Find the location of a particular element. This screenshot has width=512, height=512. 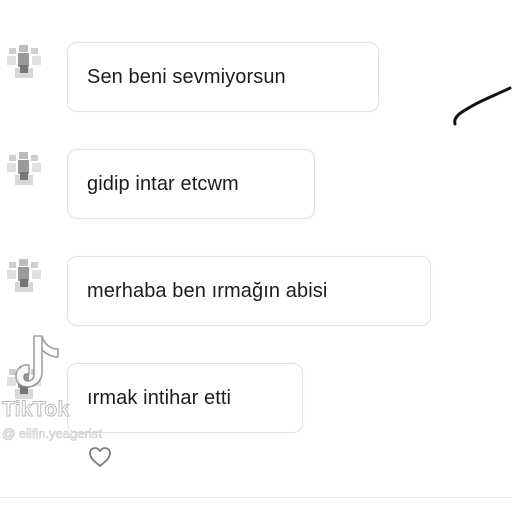

message-bubble: Sen beni sevmiyorsun is located at coordinates (223, 77).